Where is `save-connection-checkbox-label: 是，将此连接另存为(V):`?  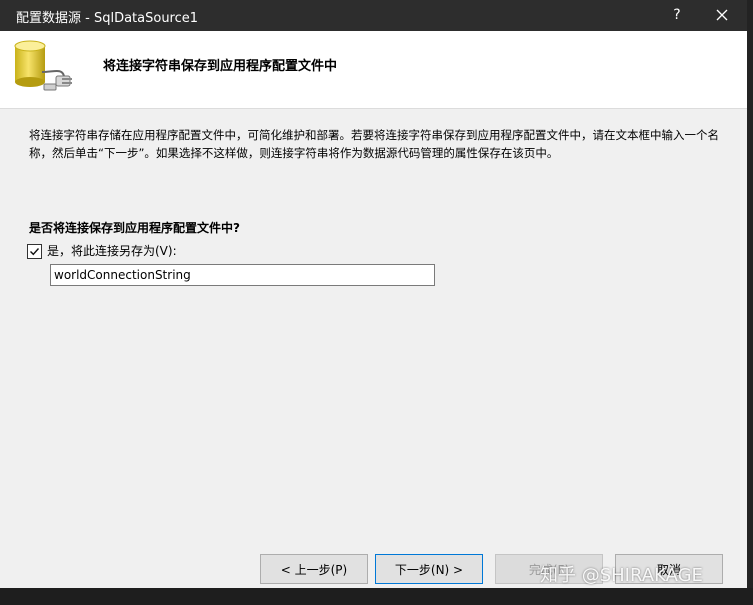
save-connection-checkbox-label: 是，将此连接另存为(V): is located at coordinates (112, 250).